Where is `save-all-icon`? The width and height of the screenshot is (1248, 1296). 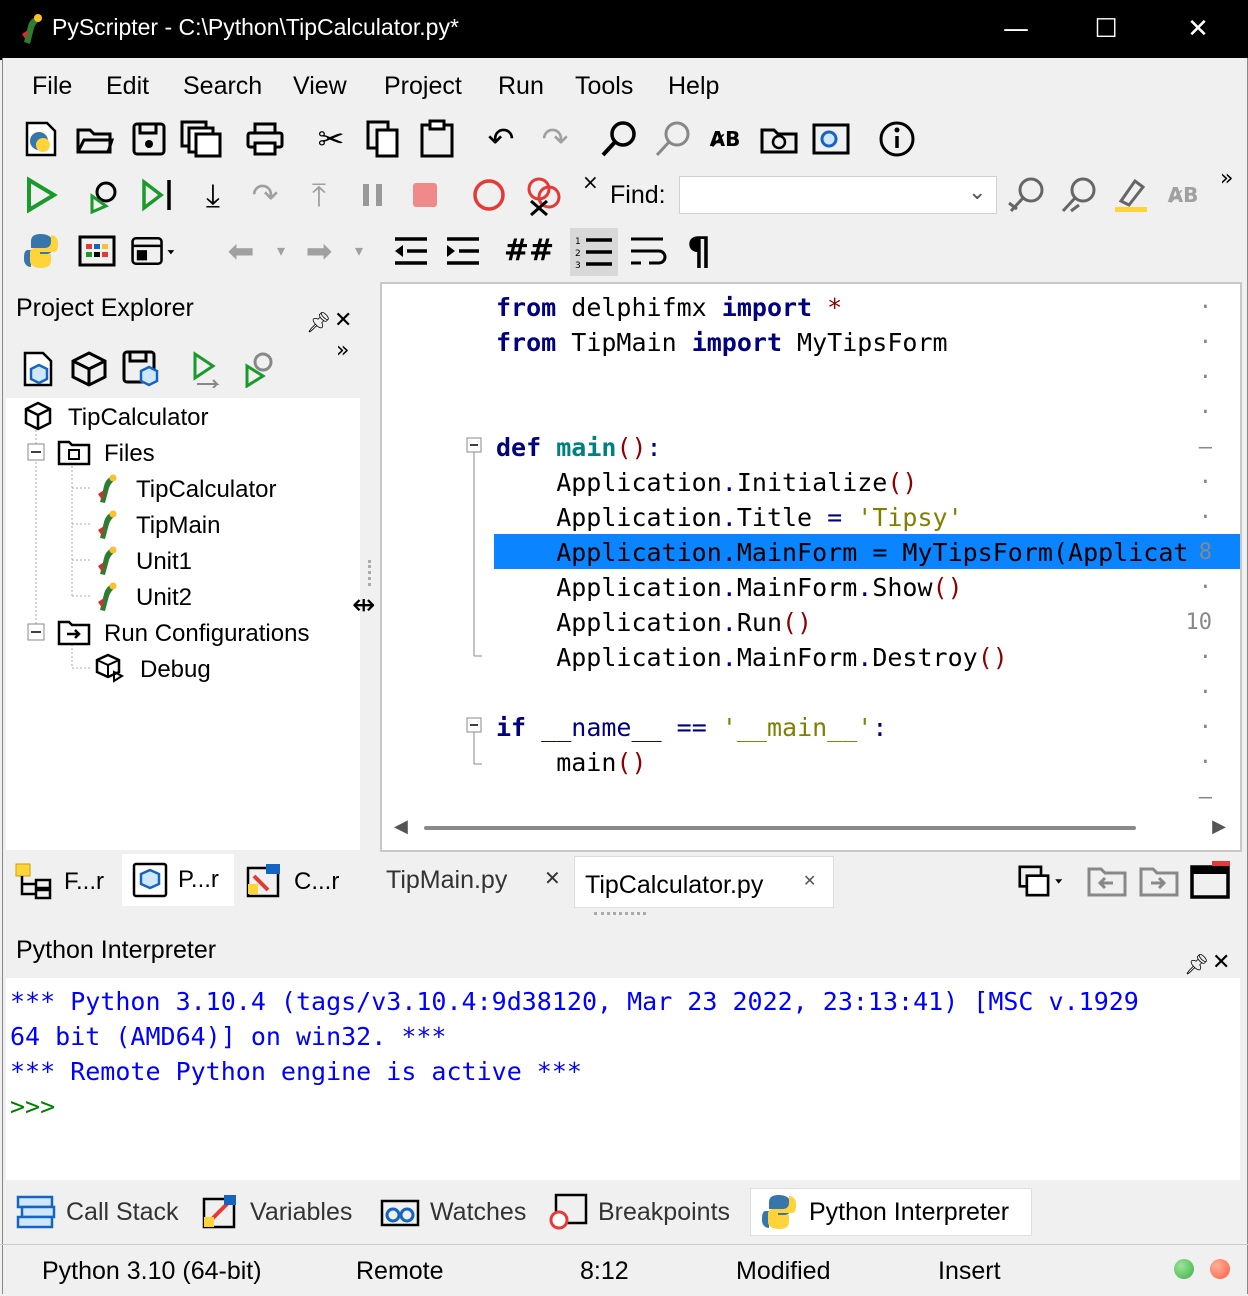
save-all-icon is located at coordinates (201, 139).